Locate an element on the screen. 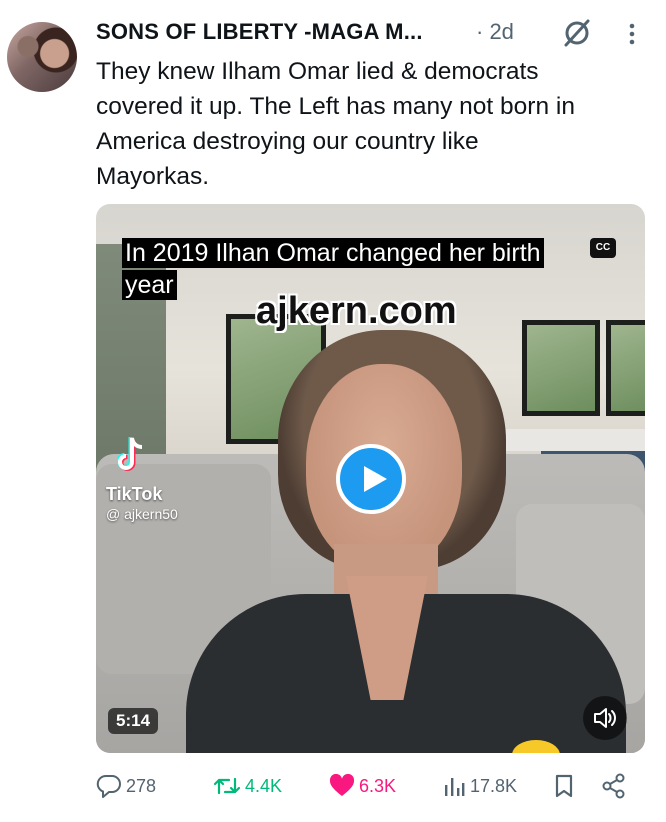 This screenshot has height=822, width=666. more-icon is located at coordinates (632, 34).